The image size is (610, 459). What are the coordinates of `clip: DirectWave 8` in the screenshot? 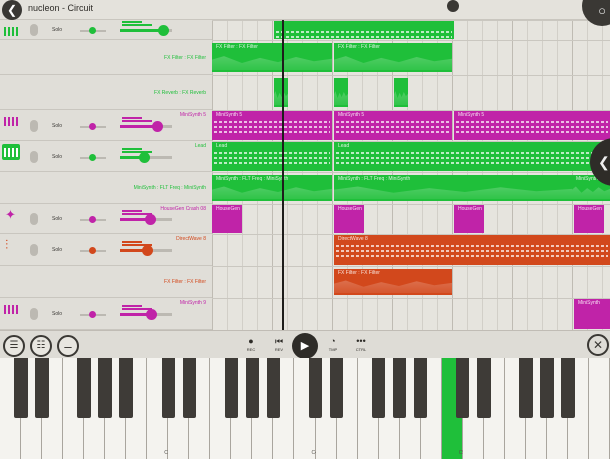 It's located at (472, 250).